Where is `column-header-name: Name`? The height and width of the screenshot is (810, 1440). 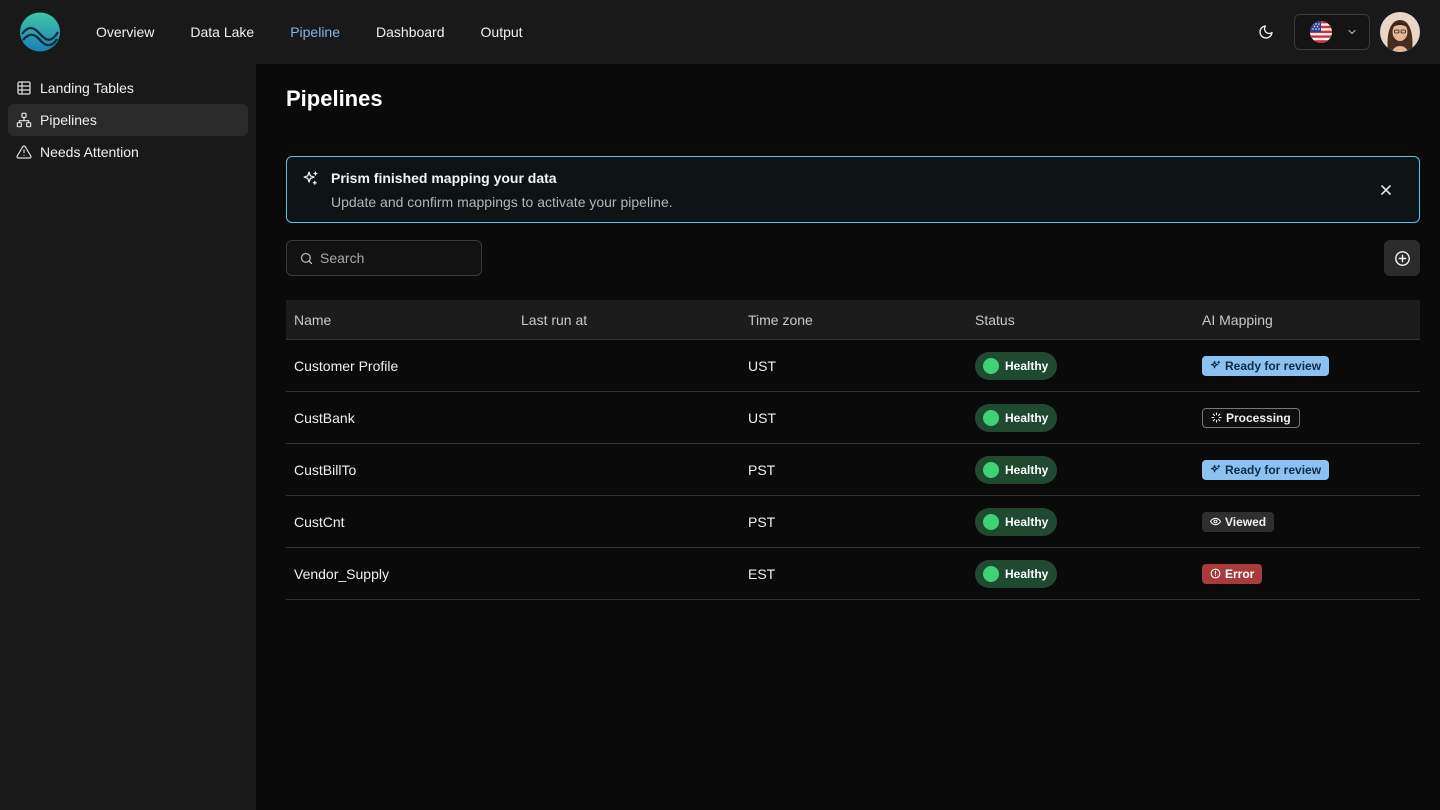
column-header-name: Name is located at coordinates (399, 320).